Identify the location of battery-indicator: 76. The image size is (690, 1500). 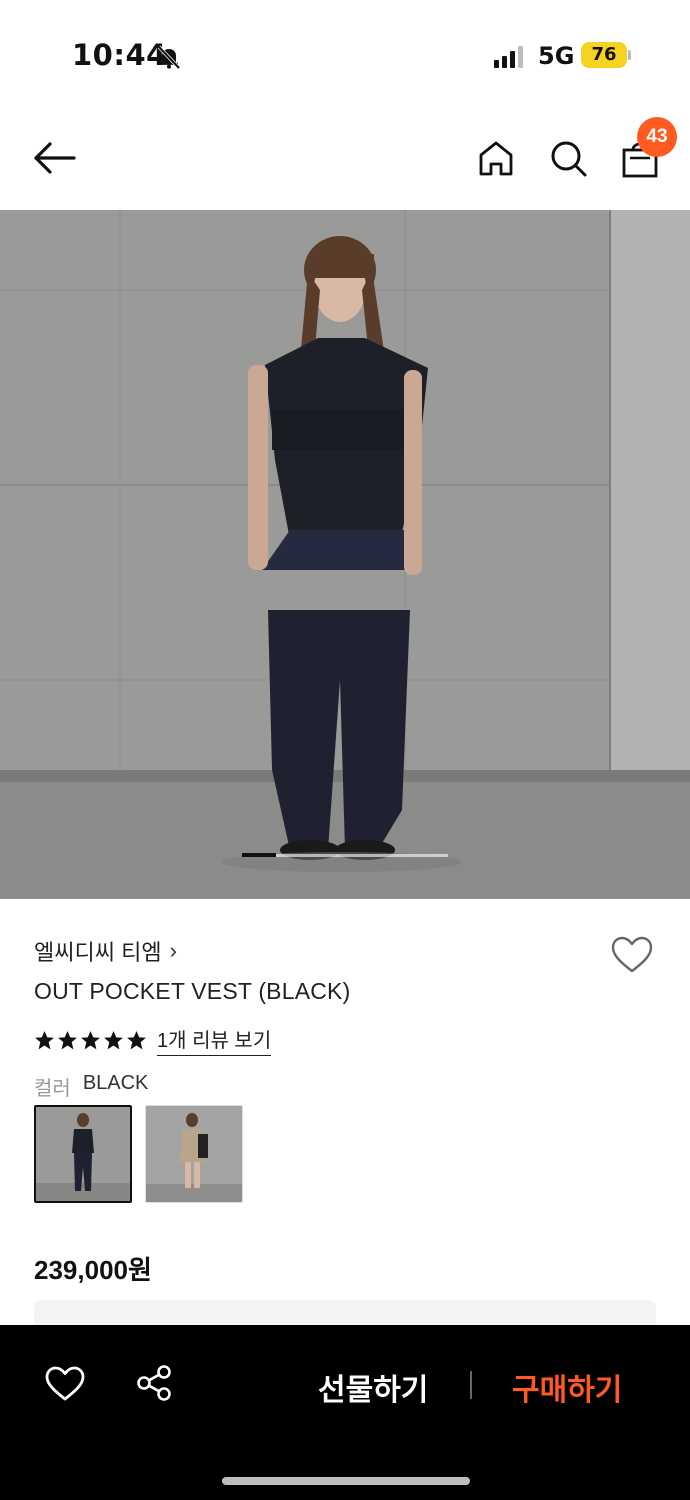
(604, 55).